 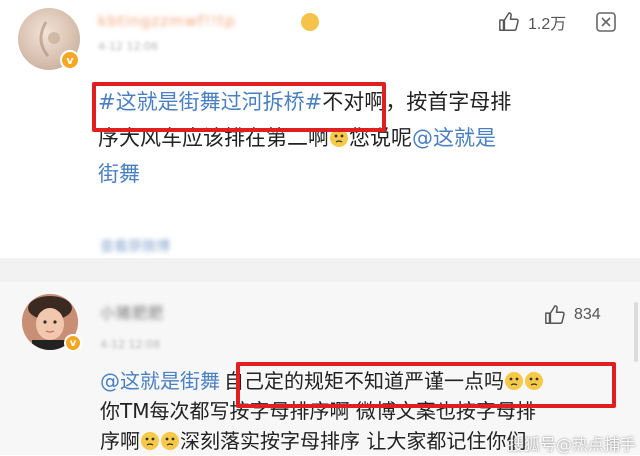 I want to click on comment-text: 您说呢, so click(x=380, y=138).